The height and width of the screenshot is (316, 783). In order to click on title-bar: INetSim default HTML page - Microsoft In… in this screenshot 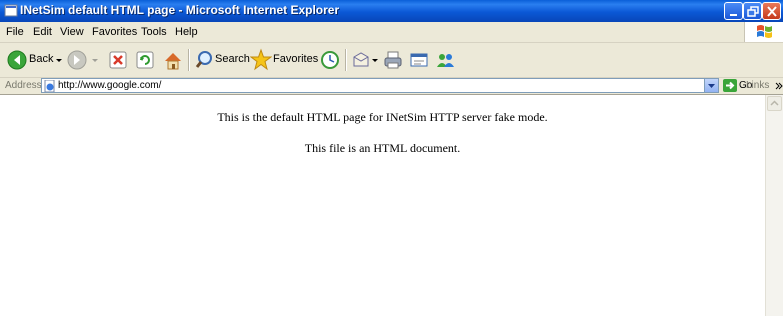, I will do `click(391, 11)`.